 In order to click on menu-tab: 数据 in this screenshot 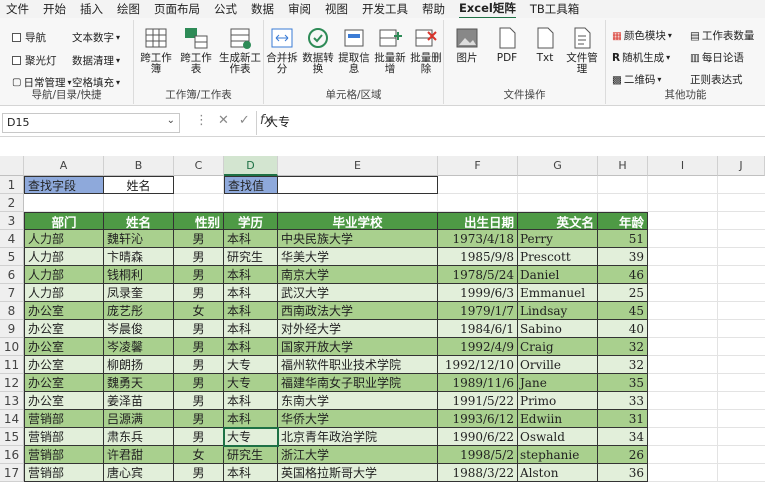, I will do `click(262, 9)`.